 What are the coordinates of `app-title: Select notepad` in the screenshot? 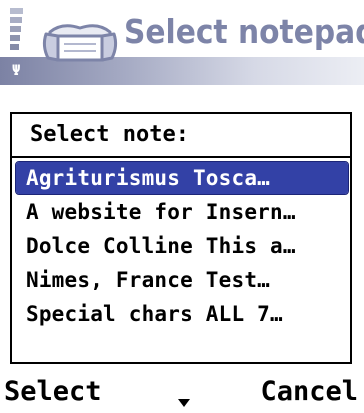 It's located at (244, 31).